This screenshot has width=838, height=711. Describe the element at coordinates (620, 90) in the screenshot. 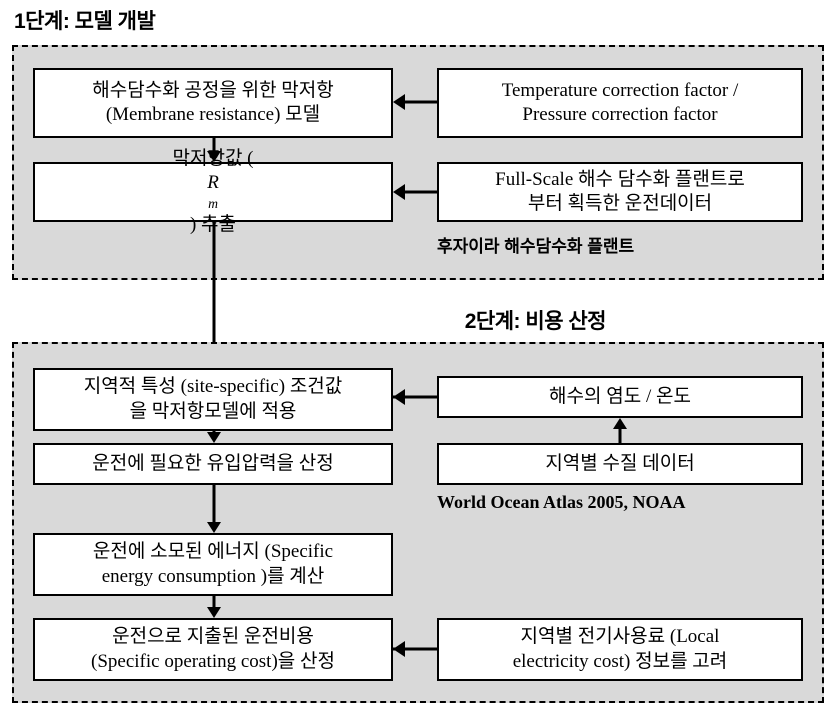

I see `node-correction-factor-line1: Temperature correction factor /` at that location.